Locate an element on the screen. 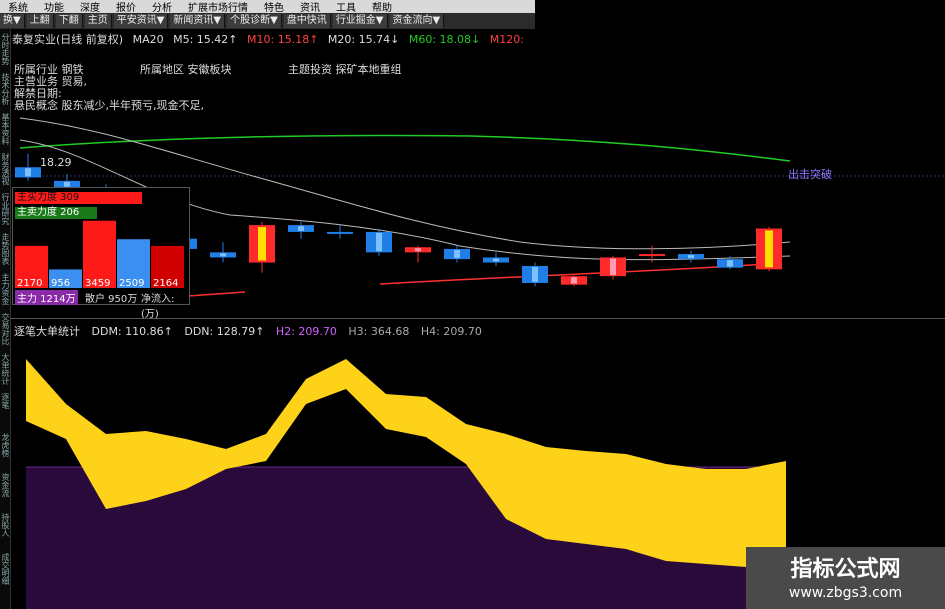  money-flow-bar-label: 956 is located at coordinates (60, 283).